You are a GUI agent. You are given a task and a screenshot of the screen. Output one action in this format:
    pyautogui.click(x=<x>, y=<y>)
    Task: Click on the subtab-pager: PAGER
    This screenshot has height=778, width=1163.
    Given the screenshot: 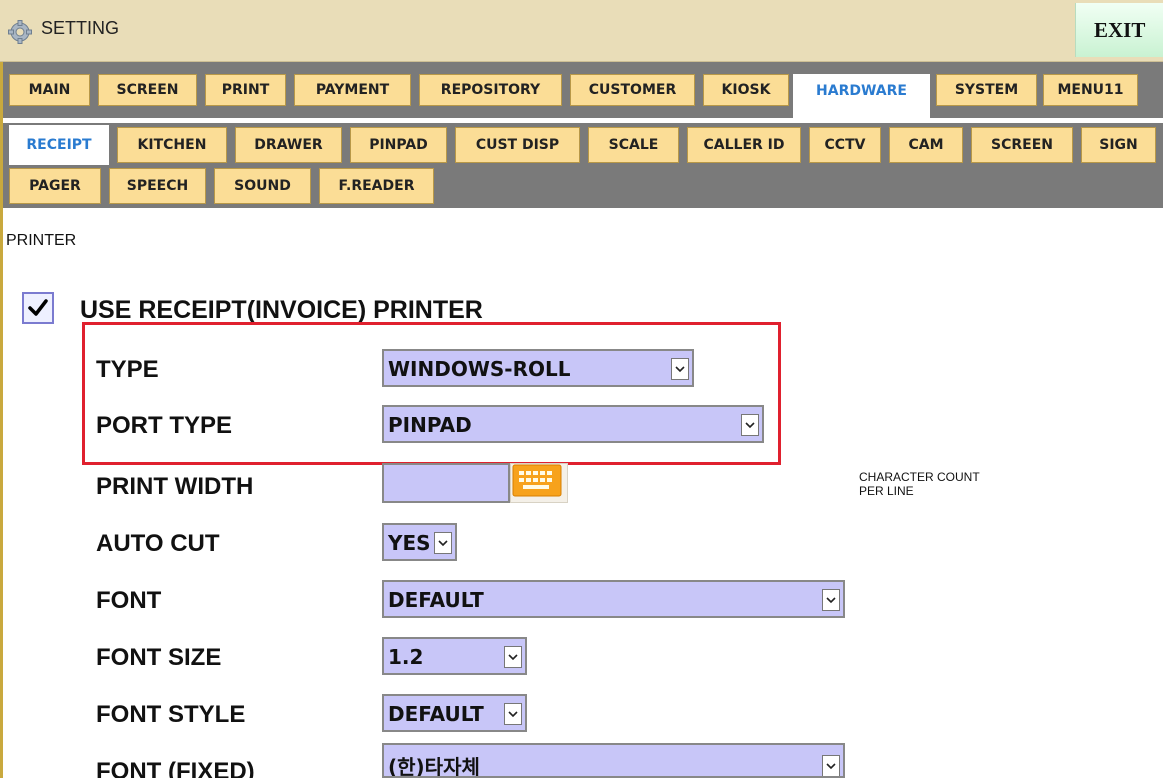 What is the action you would take?
    pyautogui.click(x=55, y=186)
    